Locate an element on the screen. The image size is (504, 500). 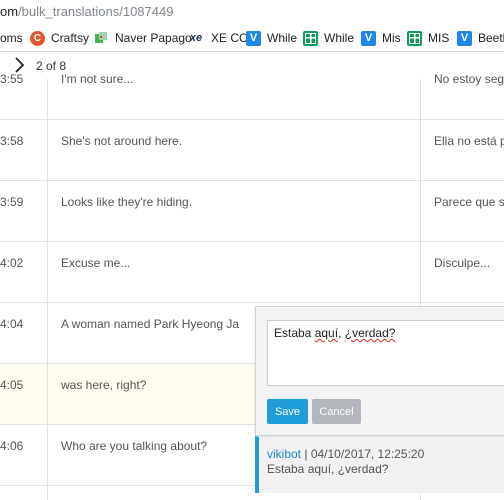
translation-editor: Estaba aquí, ¿verdad? Save Cancel is located at coordinates (379, 371).